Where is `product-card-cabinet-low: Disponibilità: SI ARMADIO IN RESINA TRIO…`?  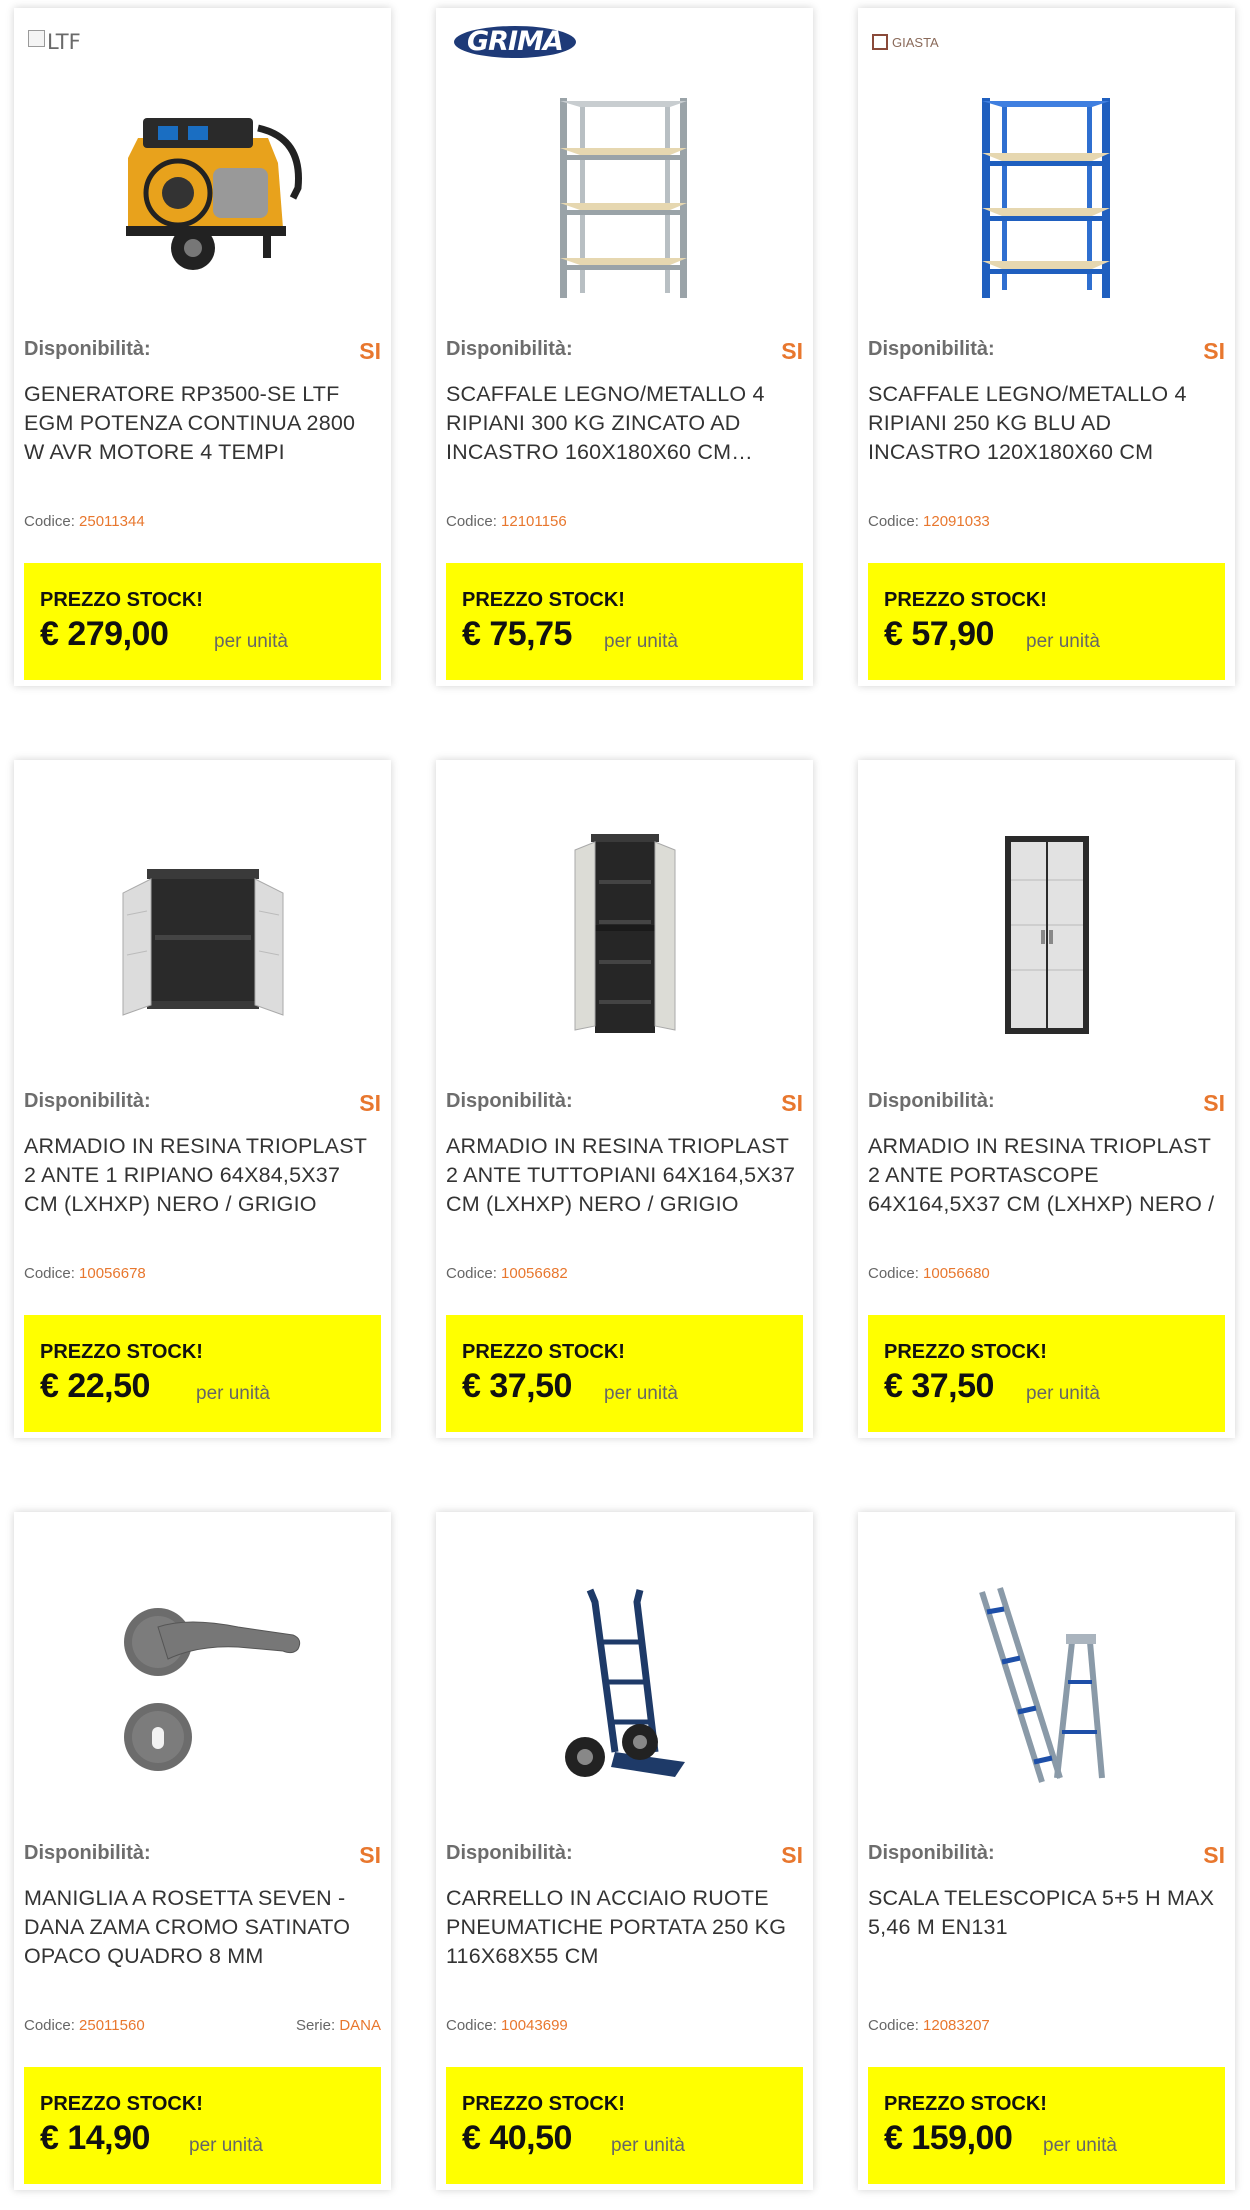 product-card-cabinet-low: Disponibilità: SI ARMADIO IN RESINA TRIO… is located at coordinates (202, 1099).